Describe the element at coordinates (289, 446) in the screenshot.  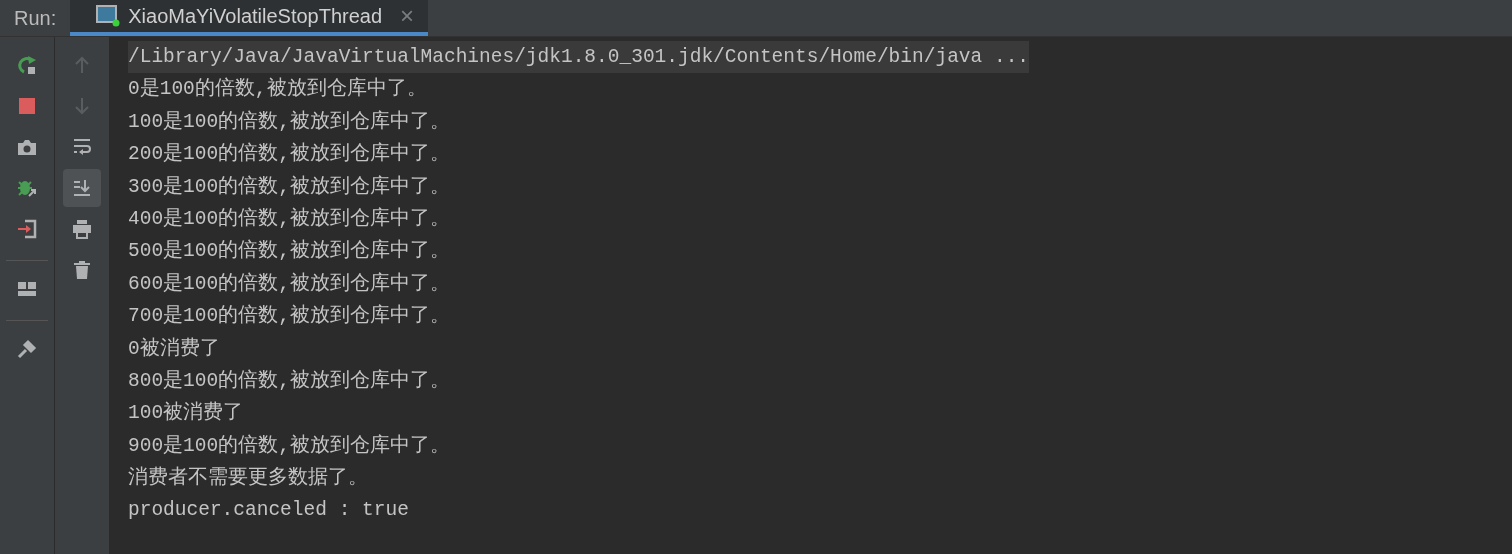
I see `output-line: 900是100的倍数,被放到仓库中了。` at that location.